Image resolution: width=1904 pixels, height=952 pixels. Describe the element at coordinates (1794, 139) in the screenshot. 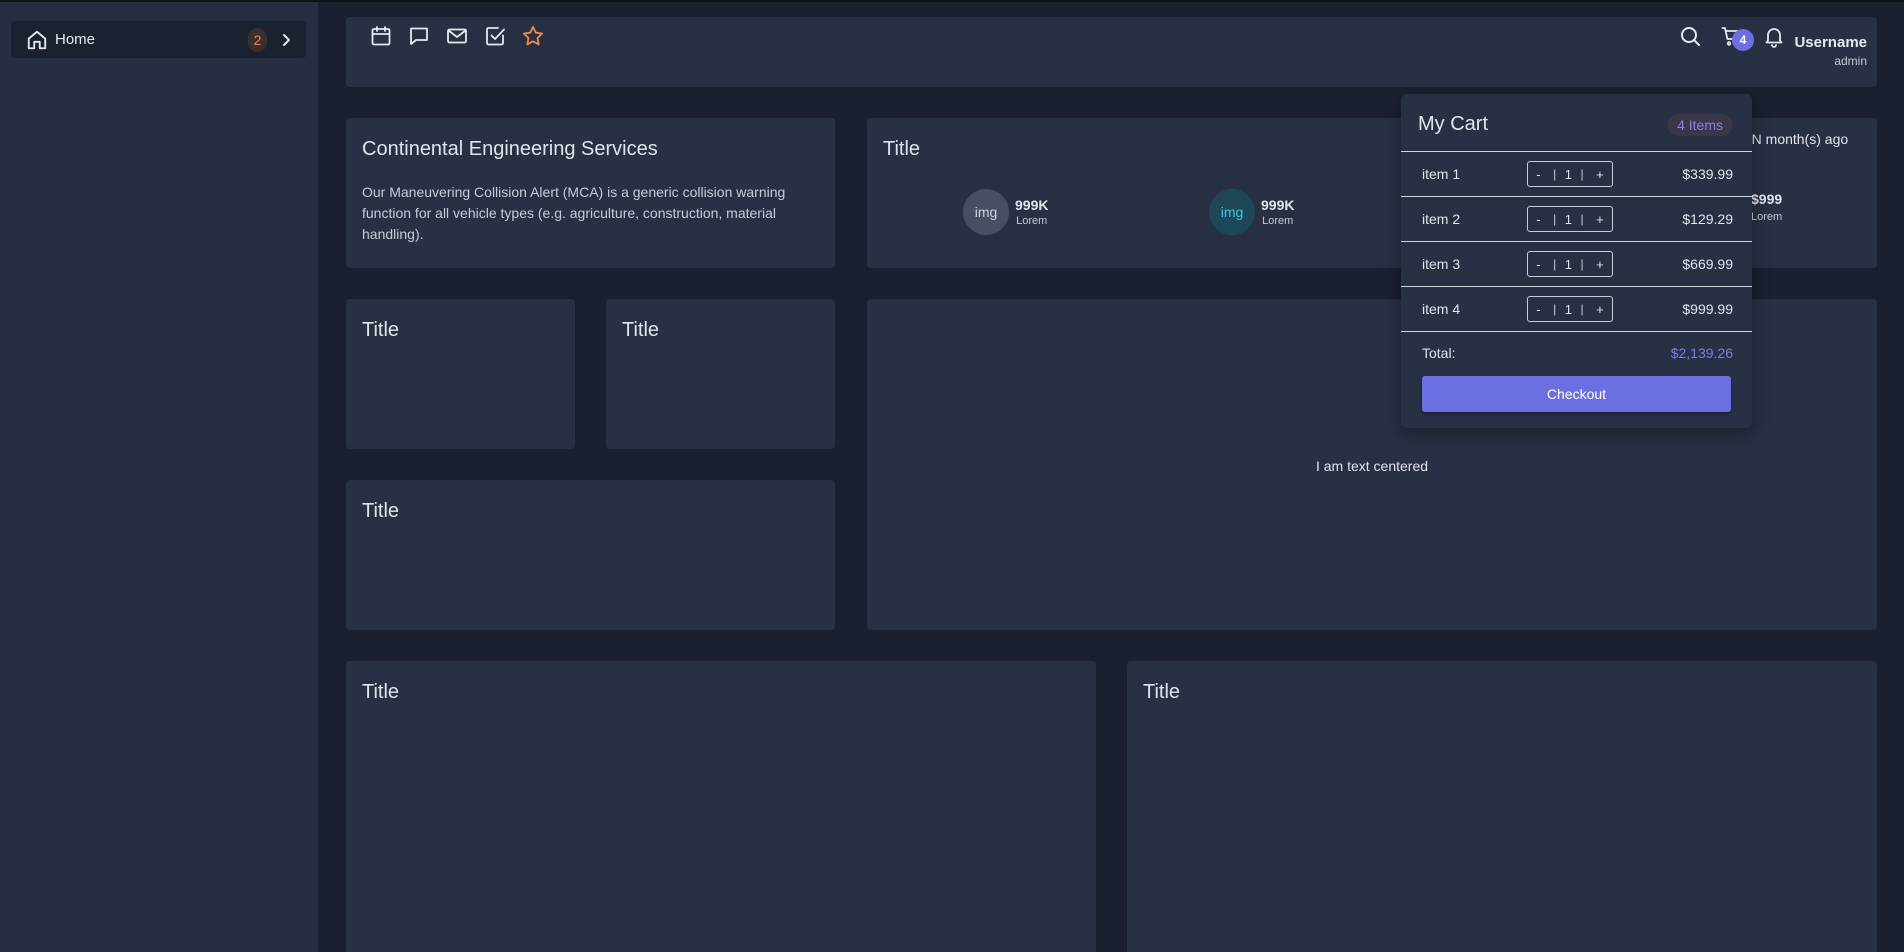

I see `time-ago-text: e N month(s) ago` at that location.